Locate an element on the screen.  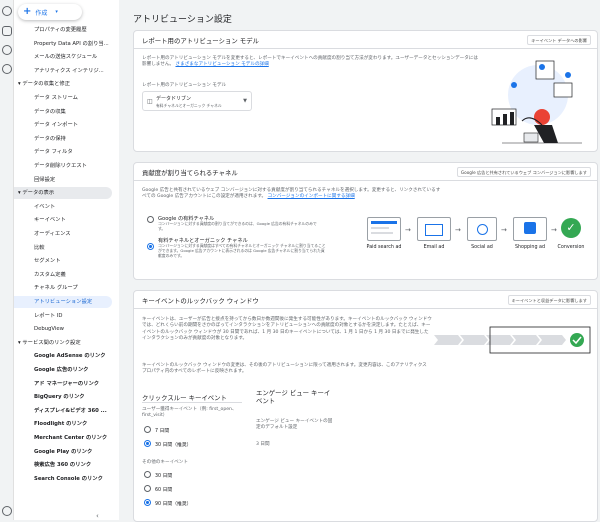
radio-google-paid is located at coordinates (150, 219).